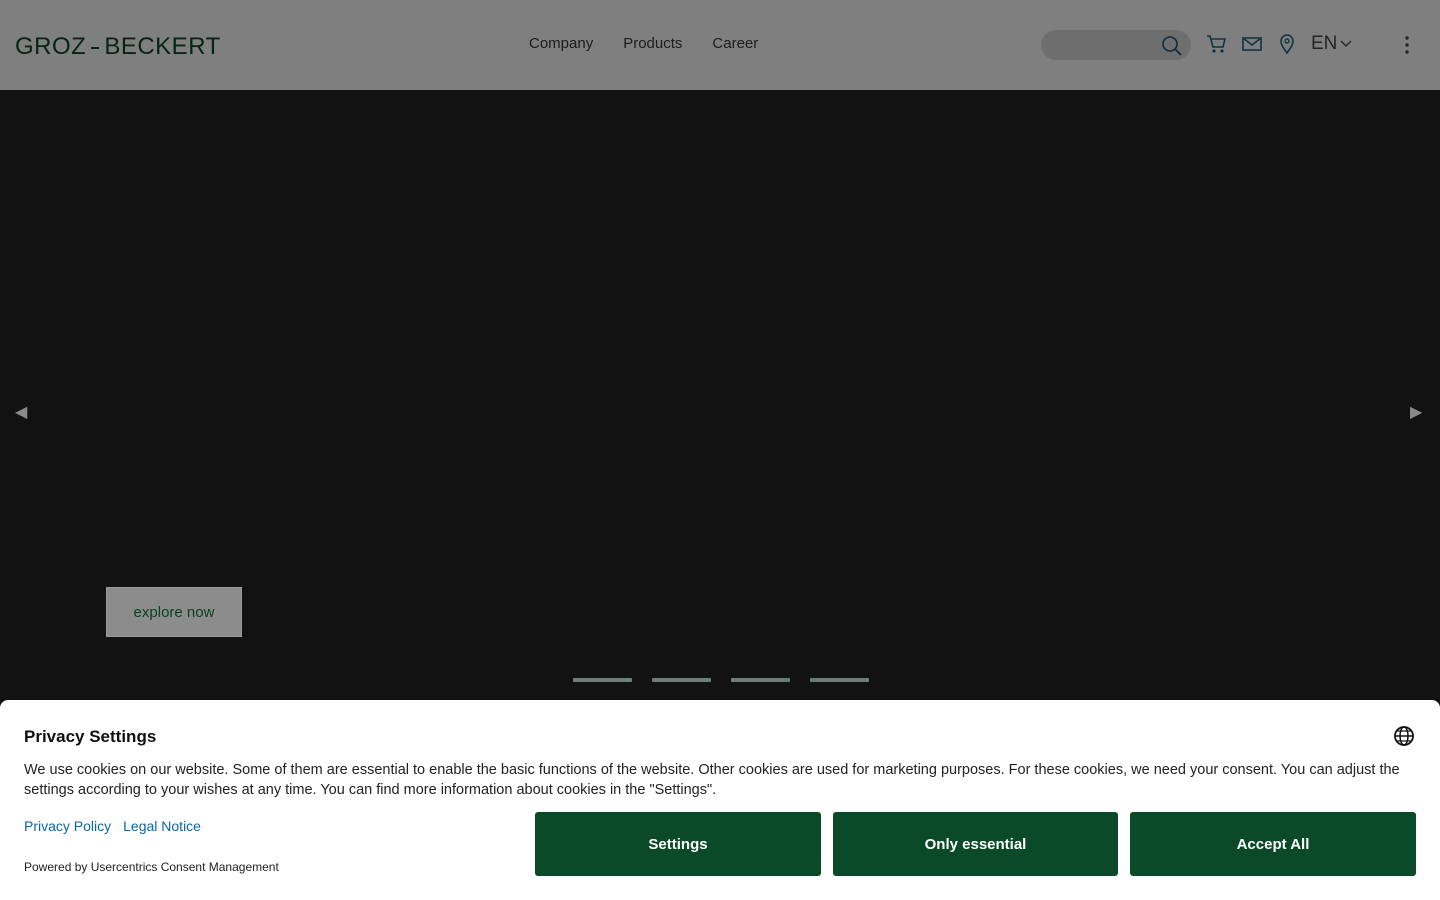 This screenshot has width=1440, height=900. What do you see at coordinates (90, 736) in the screenshot?
I see `consent-title: Privacy Settings` at bounding box center [90, 736].